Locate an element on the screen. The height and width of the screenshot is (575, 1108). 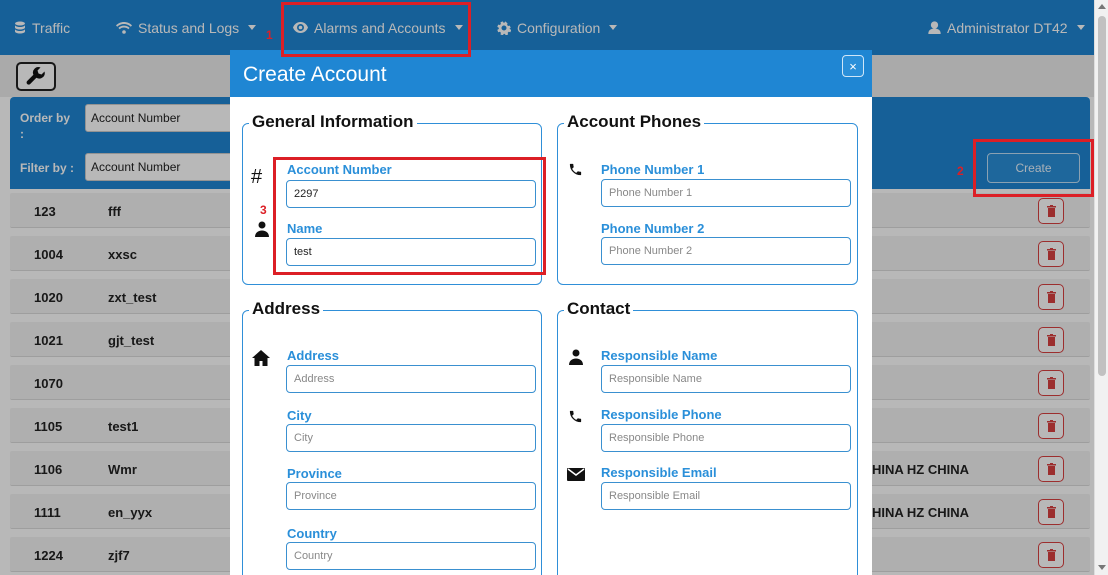
close-button: × is located at coordinates (853, 66).